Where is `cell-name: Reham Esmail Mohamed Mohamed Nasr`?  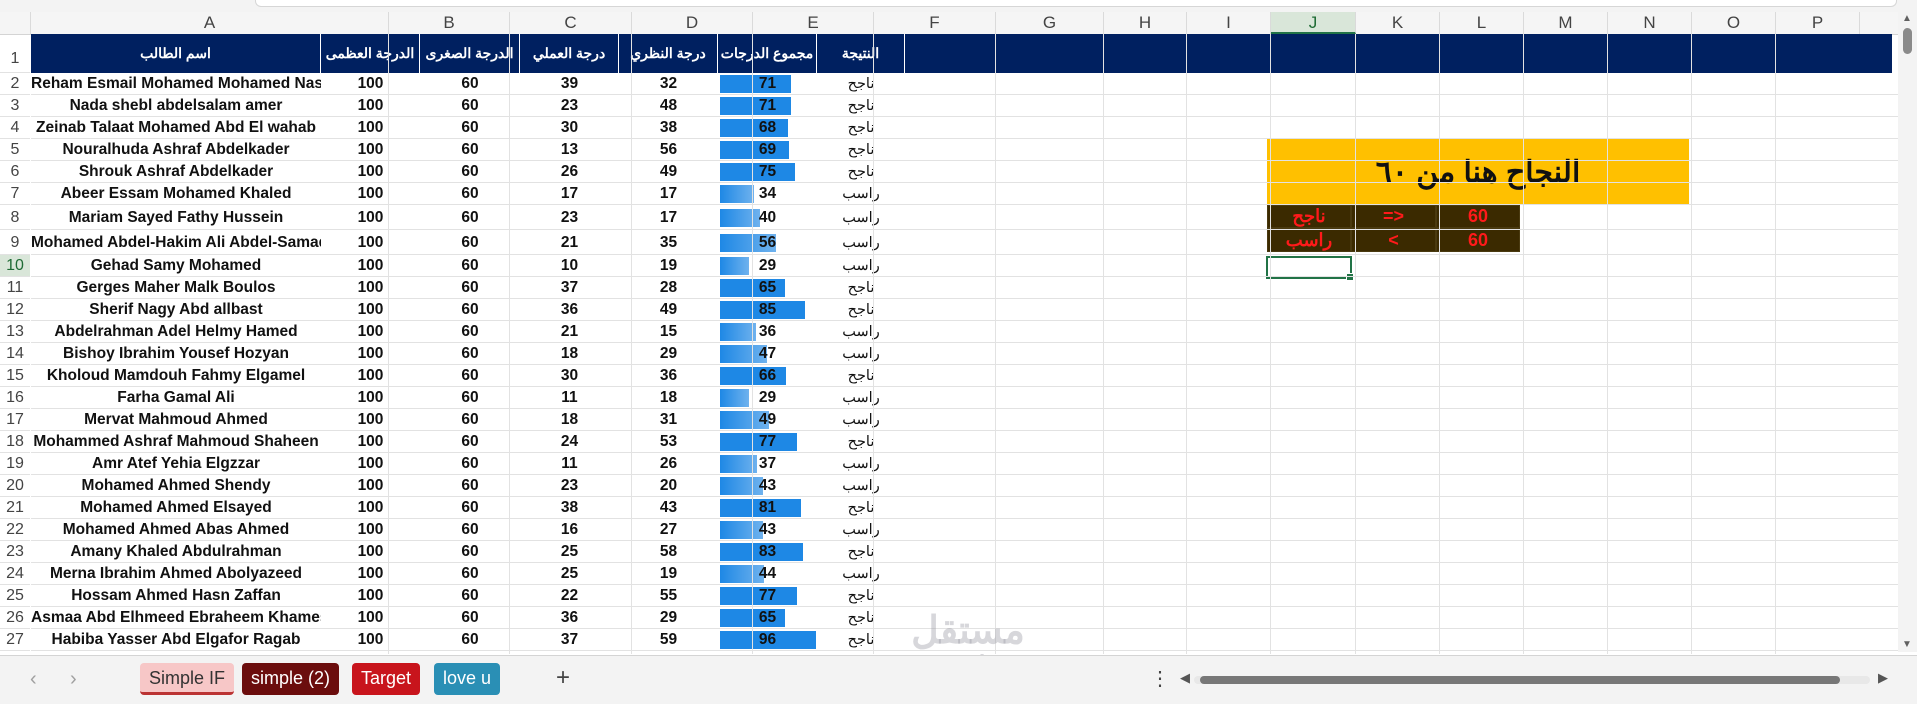
cell-name: Reham Esmail Mohamed Mohamed Nasr is located at coordinates (176, 84).